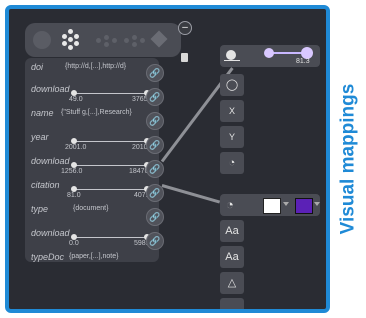 This screenshot has width=366, height=318. I want to click on y-axis-tool-button: Y, so click(232, 137).